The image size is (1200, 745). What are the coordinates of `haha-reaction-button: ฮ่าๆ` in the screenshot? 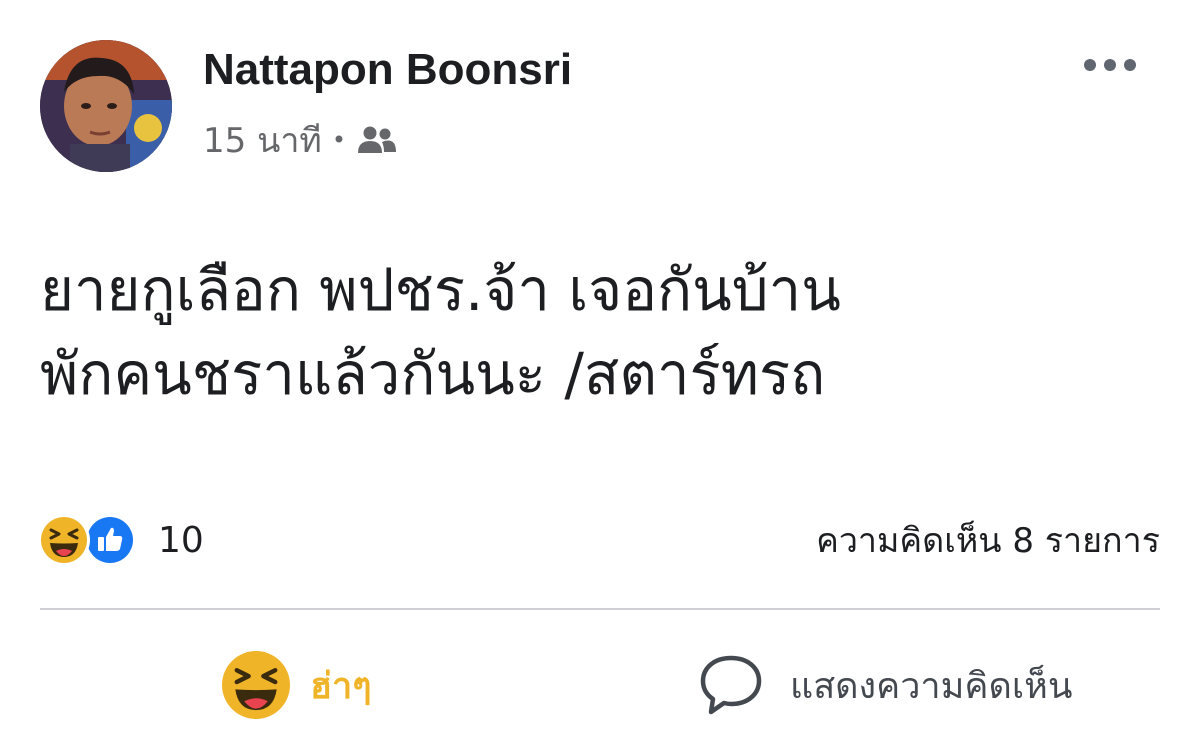 It's located at (297, 685).